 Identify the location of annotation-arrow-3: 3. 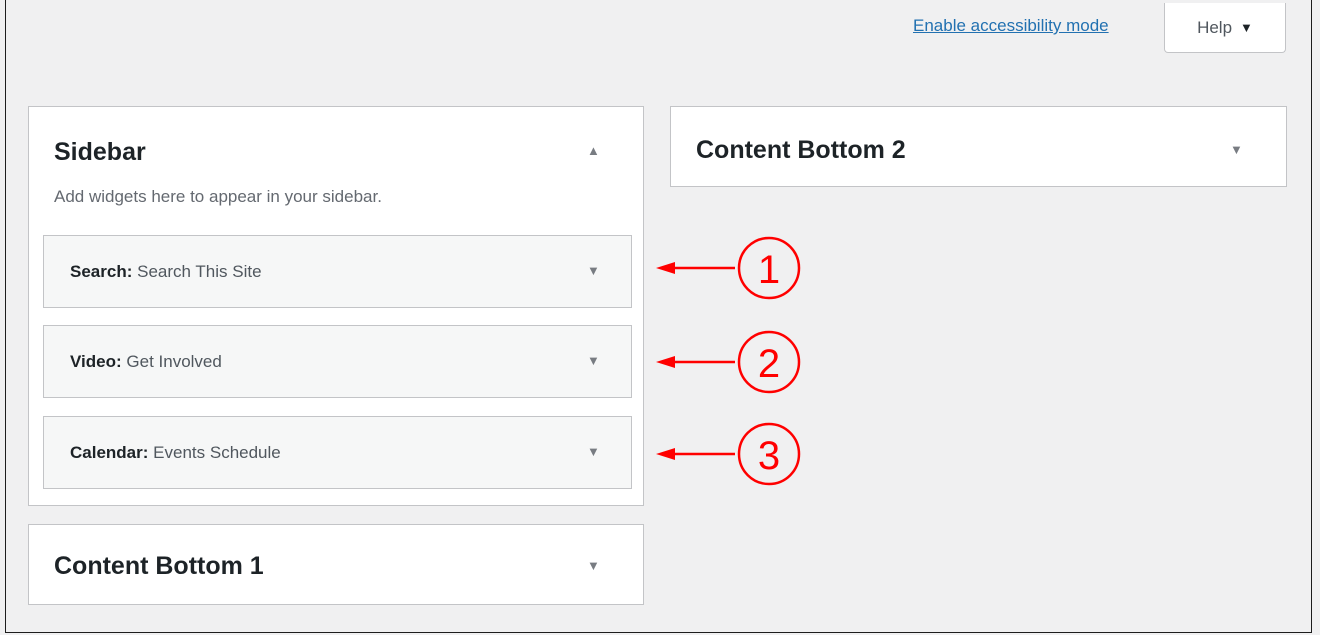
(728, 454).